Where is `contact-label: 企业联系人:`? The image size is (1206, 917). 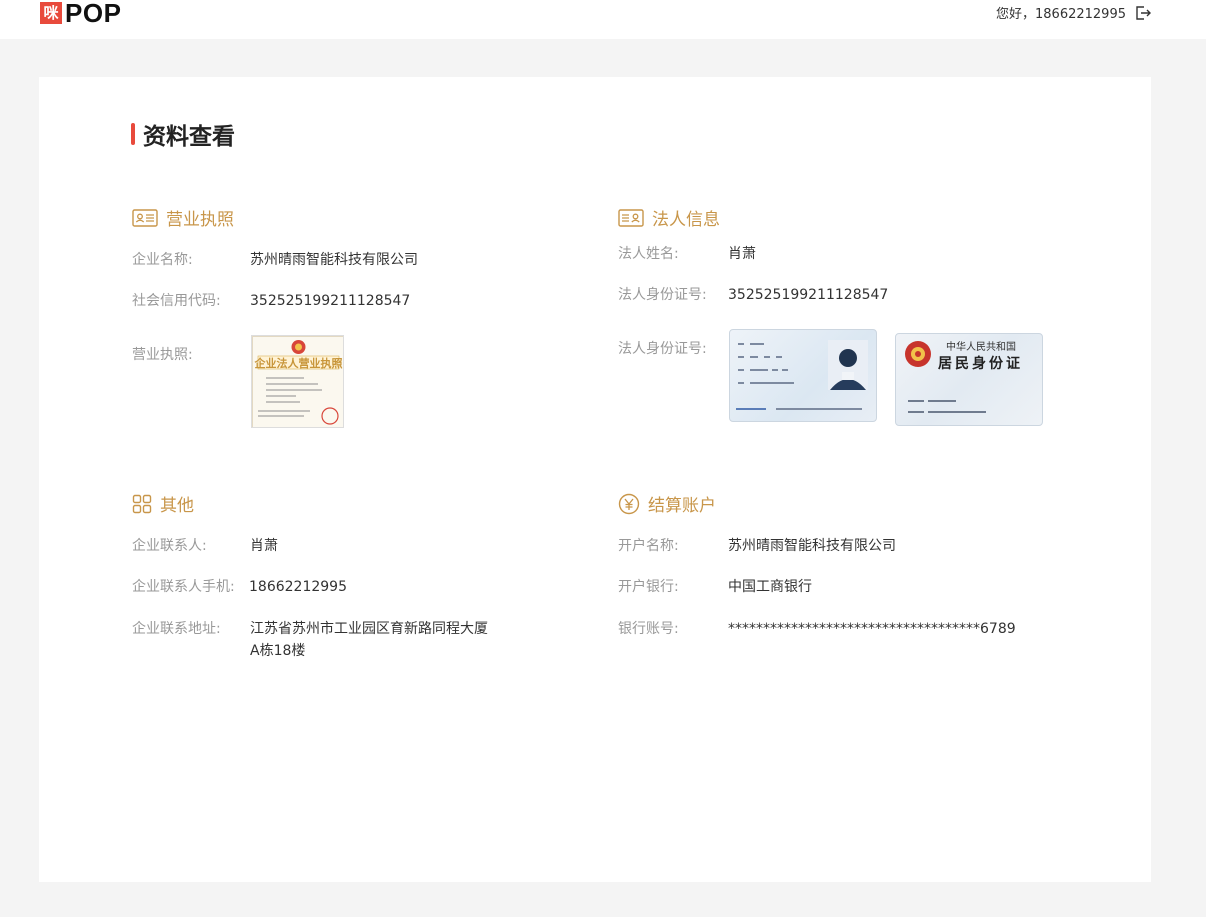 contact-label: 企业联系人: is located at coordinates (169, 546).